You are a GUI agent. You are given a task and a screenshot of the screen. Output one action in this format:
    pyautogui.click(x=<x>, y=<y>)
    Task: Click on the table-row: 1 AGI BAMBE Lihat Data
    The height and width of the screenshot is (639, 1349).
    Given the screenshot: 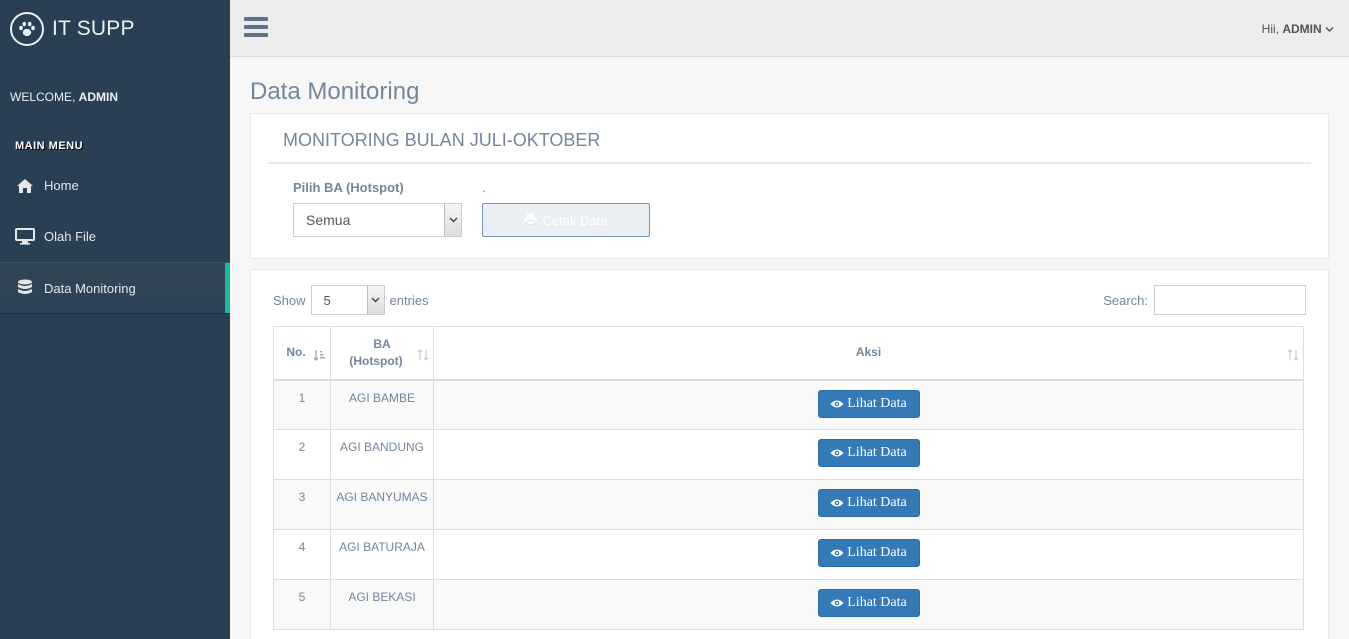 What is the action you would take?
    pyautogui.click(x=788, y=404)
    